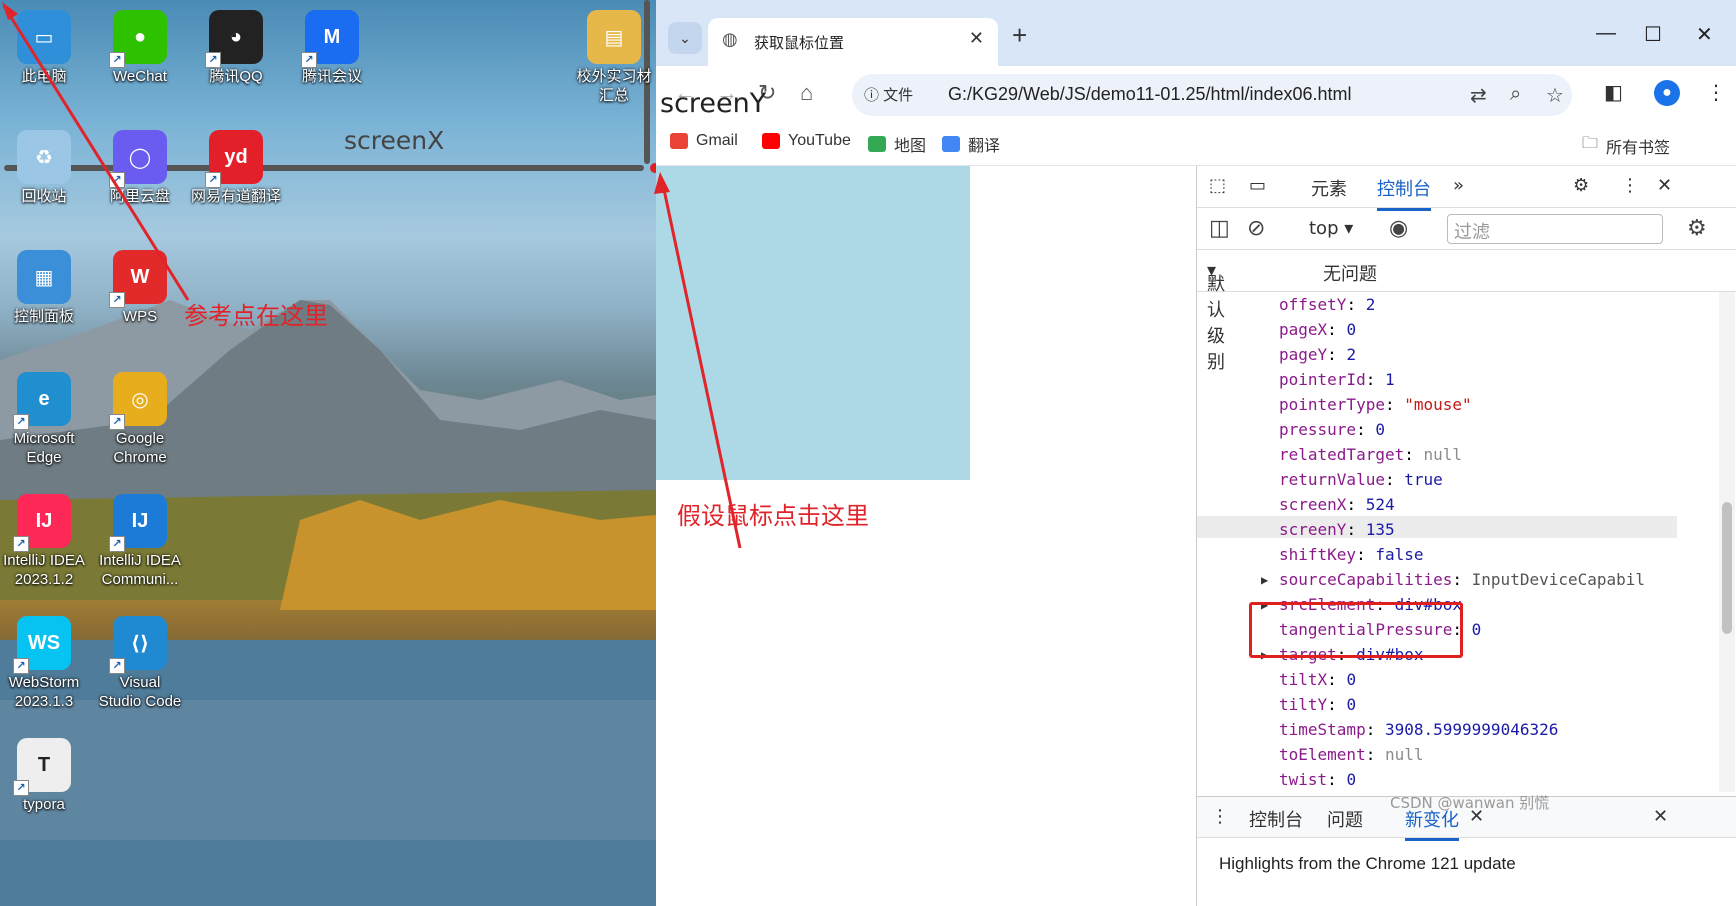 The width and height of the screenshot is (1736, 906). What do you see at coordinates (1276, 819) in the screenshot?
I see `drawer-tab-console: 控制台` at bounding box center [1276, 819].